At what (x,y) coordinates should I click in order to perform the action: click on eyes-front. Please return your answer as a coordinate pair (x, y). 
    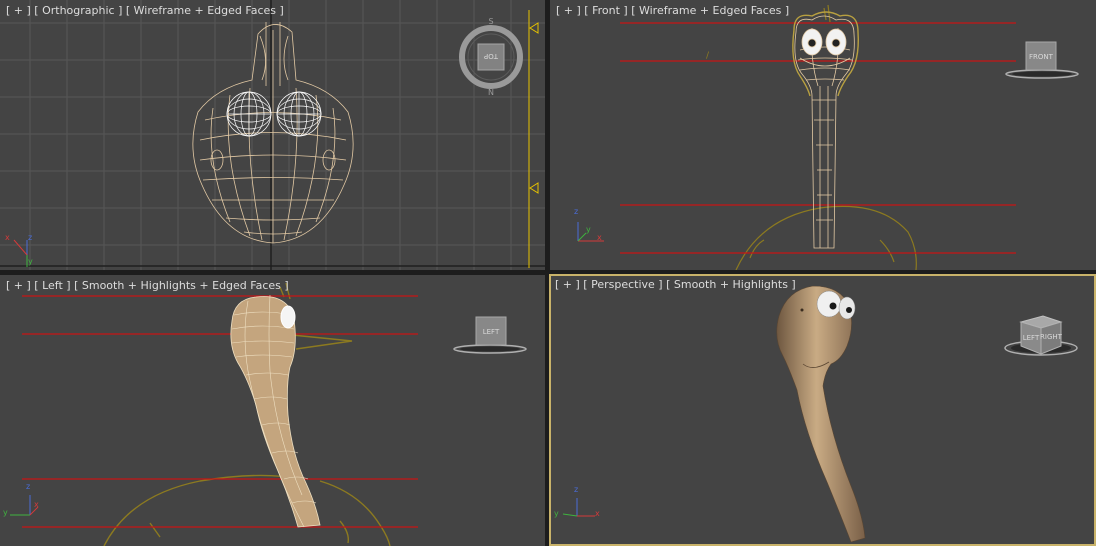
    Looking at the image, I should click on (824, 42).